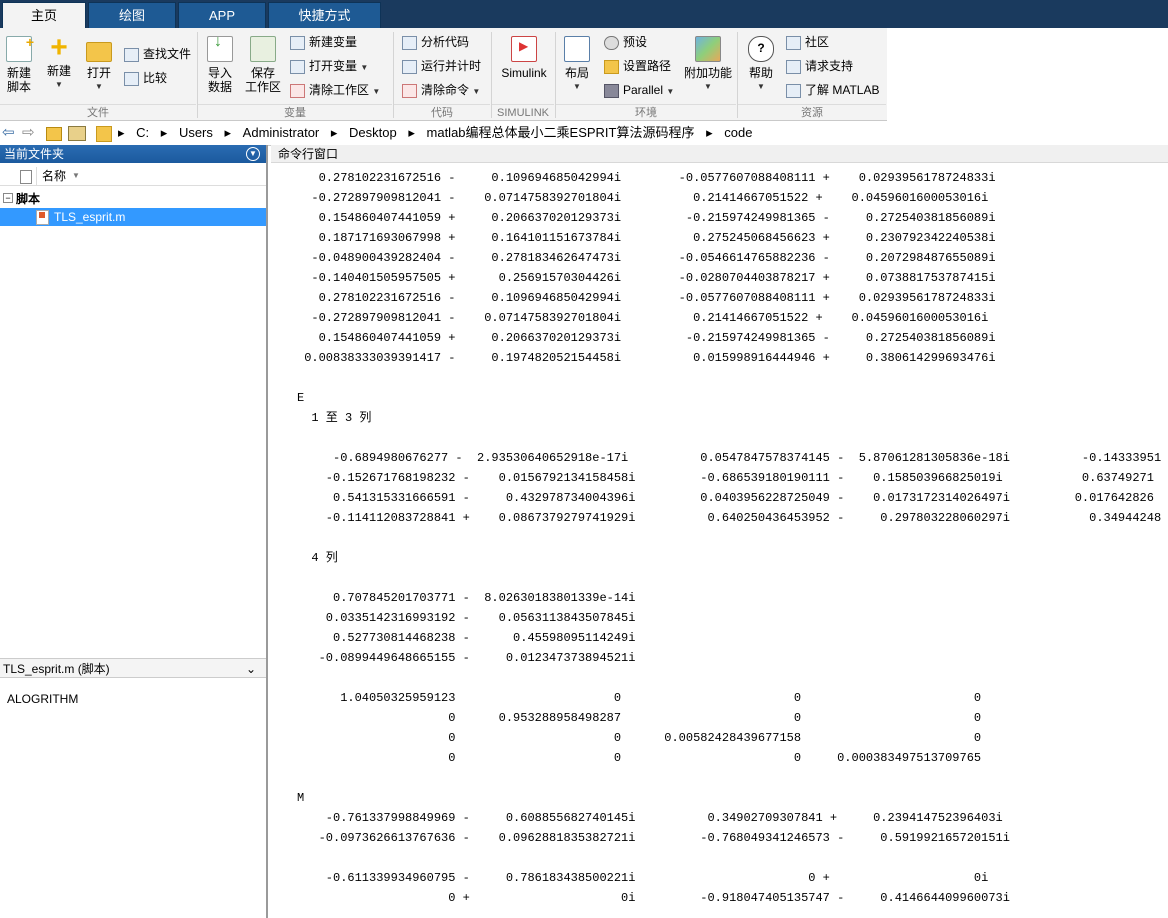 Image resolution: width=1168 pixels, height=918 pixels. What do you see at coordinates (708, 65) in the screenshot?
I see `add-ons-button: 附加功能 ▼` at bounding box center [708, 65].